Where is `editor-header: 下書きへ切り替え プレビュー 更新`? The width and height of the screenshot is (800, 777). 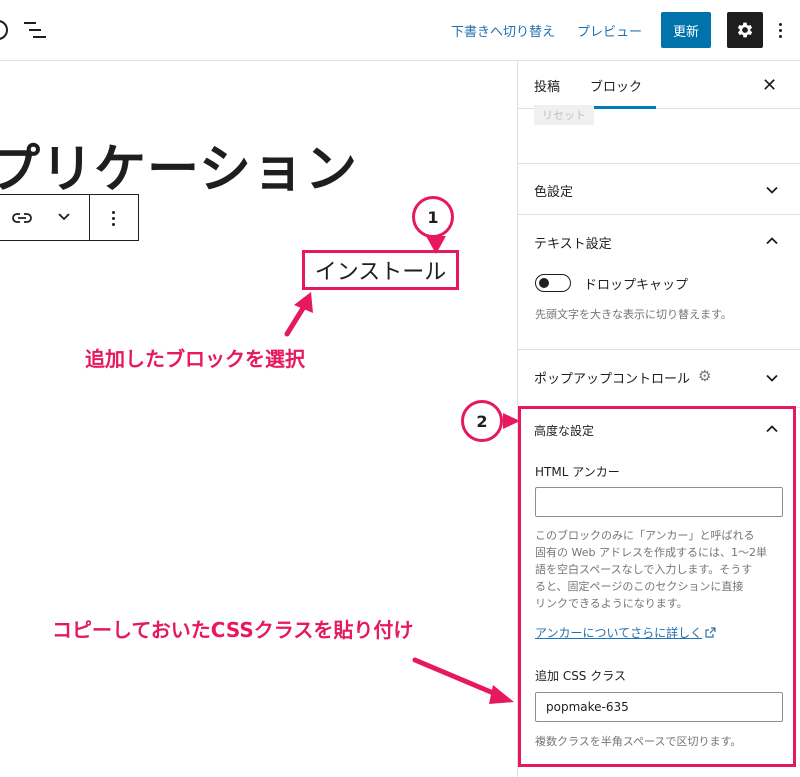 editor-header: 下書きへ切り替え プレビュー 更新 is located at coordinates (400, 30).